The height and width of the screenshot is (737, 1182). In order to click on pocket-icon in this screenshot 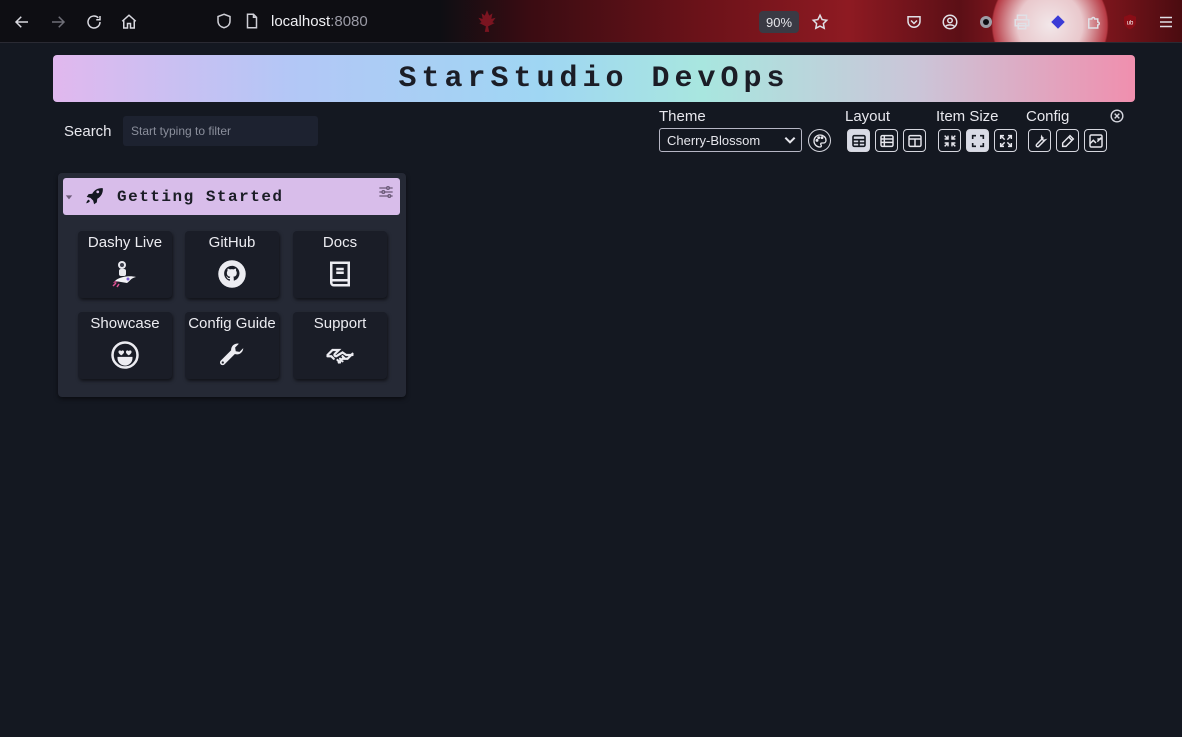, I will do `click(914, 22)`.